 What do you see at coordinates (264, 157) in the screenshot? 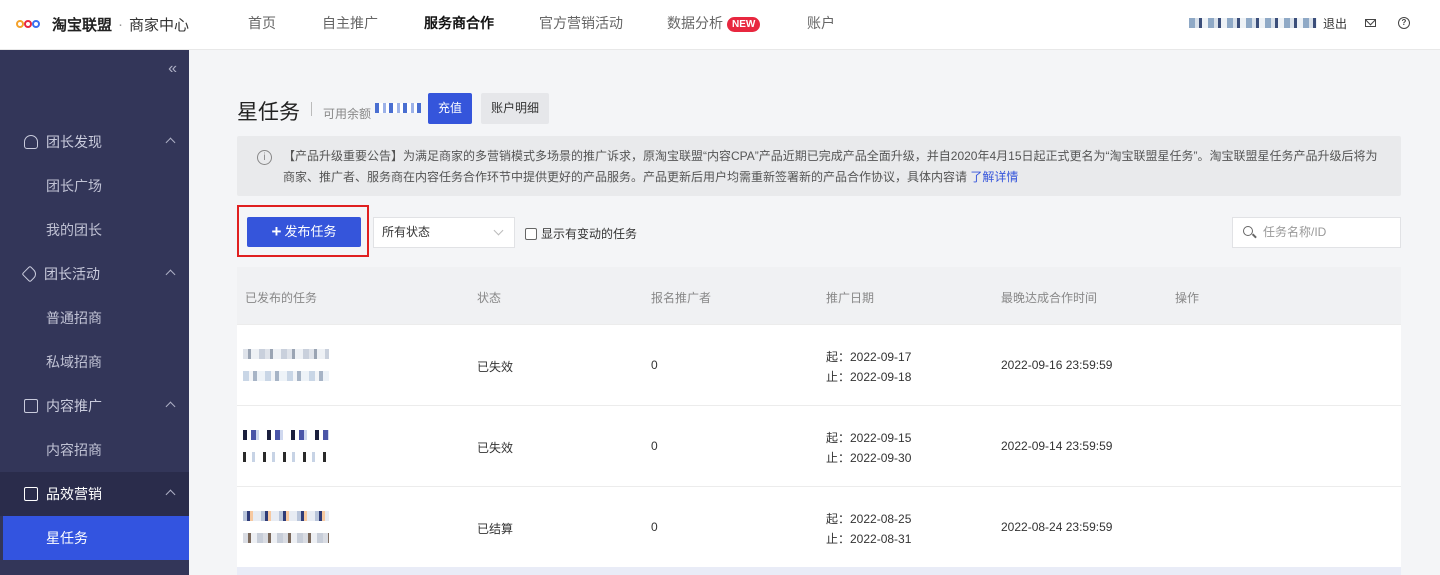
I see `info-icon: i` at bounding box center [264, 157].